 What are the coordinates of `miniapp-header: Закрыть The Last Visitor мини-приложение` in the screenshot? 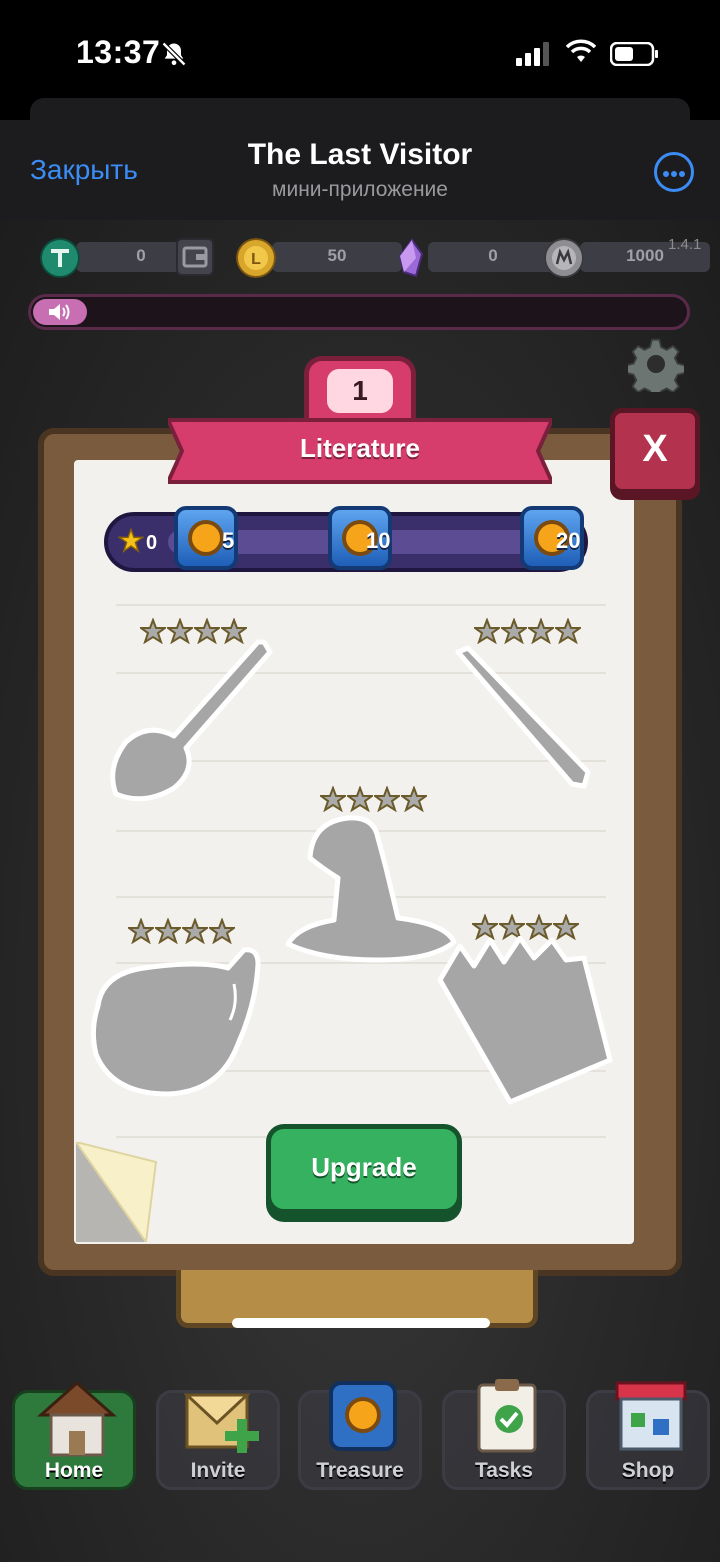 It's located at (360, 170).